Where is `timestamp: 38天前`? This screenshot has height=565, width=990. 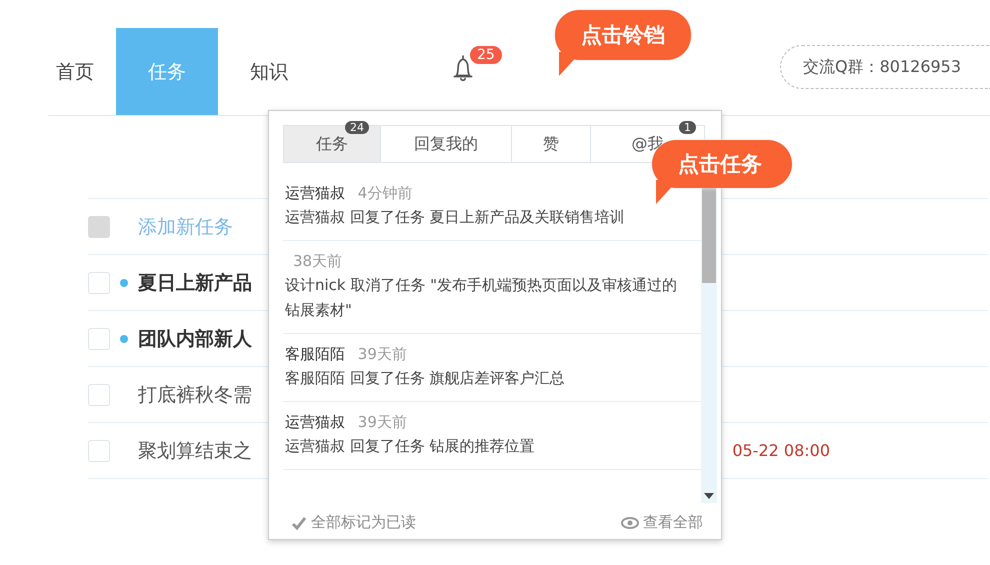
timestamp: 38天前 is located at coordinates (317, 261).